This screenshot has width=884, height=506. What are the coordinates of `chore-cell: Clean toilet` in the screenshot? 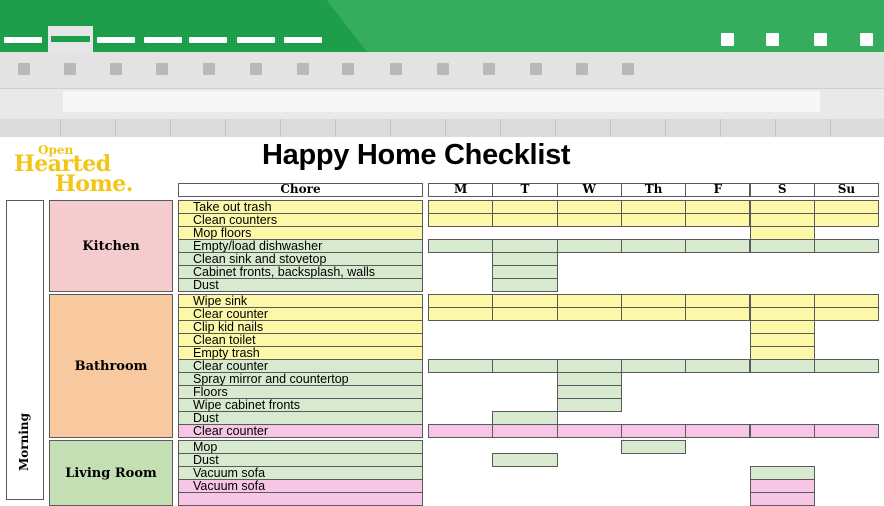 It's located at (300, 340).